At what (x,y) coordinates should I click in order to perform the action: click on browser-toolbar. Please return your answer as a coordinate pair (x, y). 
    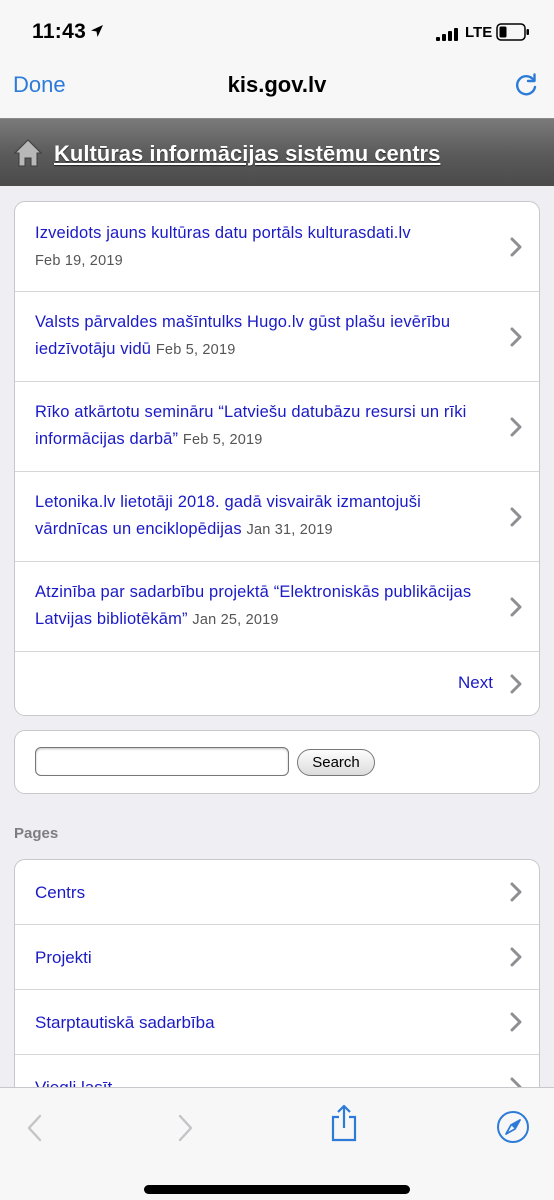
    Looking at the image, I should click on (277, 1143).